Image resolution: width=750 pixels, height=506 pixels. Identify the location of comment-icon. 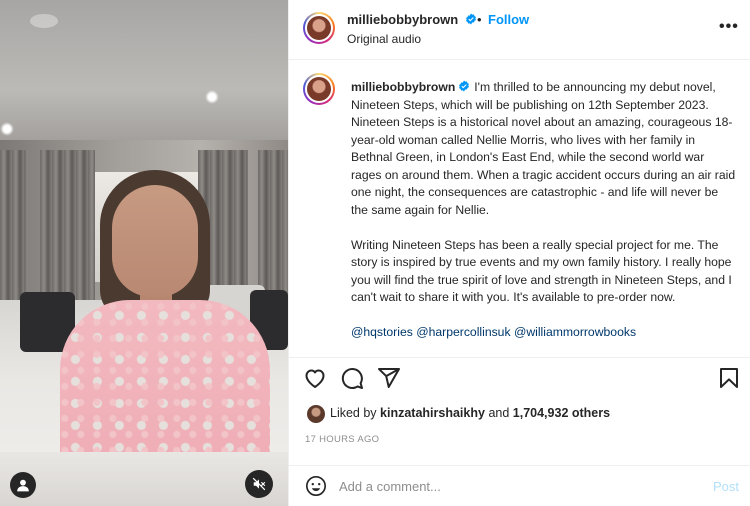
(352, 378).